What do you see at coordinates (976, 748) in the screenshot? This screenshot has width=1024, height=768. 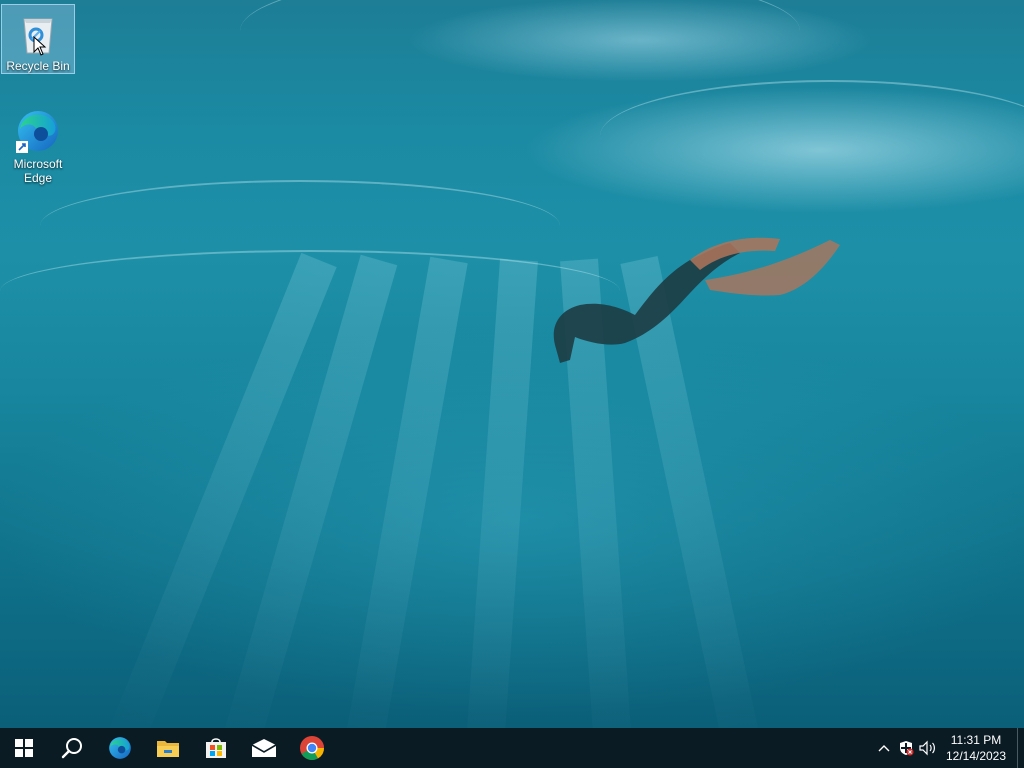 I see `clock-button: 11:31 PM 12/14/2023` at bounding box center [976, 748].